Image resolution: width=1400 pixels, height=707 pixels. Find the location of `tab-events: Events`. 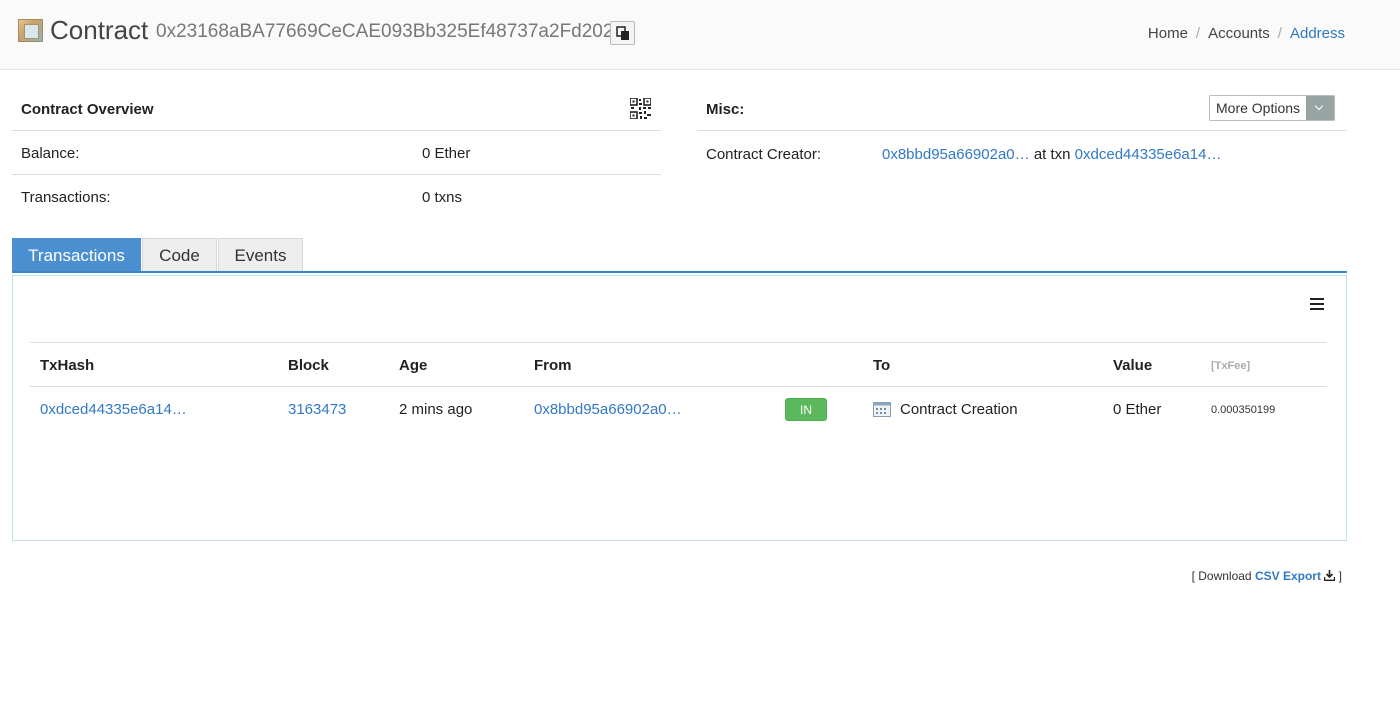

tab-events: Events is located at coordinates (260, 254).